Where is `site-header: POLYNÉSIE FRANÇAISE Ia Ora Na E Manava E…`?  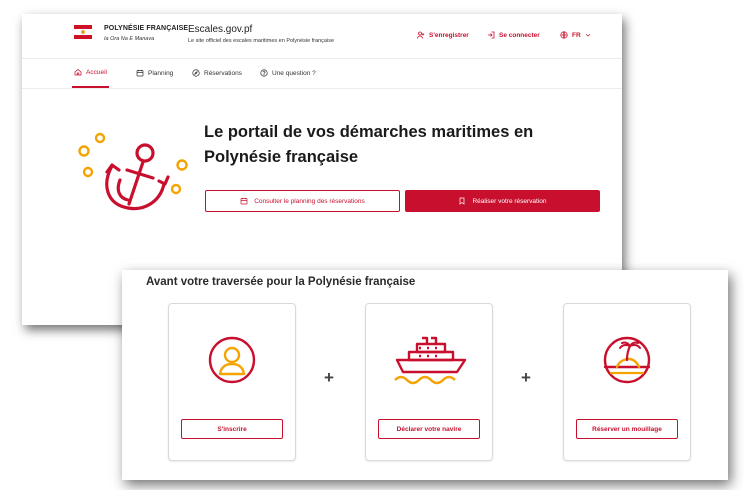
site-header: POLYNÉSIE FRANÇAISE Ia Ora Na E Manava E… is located at coordinates (322, 36).